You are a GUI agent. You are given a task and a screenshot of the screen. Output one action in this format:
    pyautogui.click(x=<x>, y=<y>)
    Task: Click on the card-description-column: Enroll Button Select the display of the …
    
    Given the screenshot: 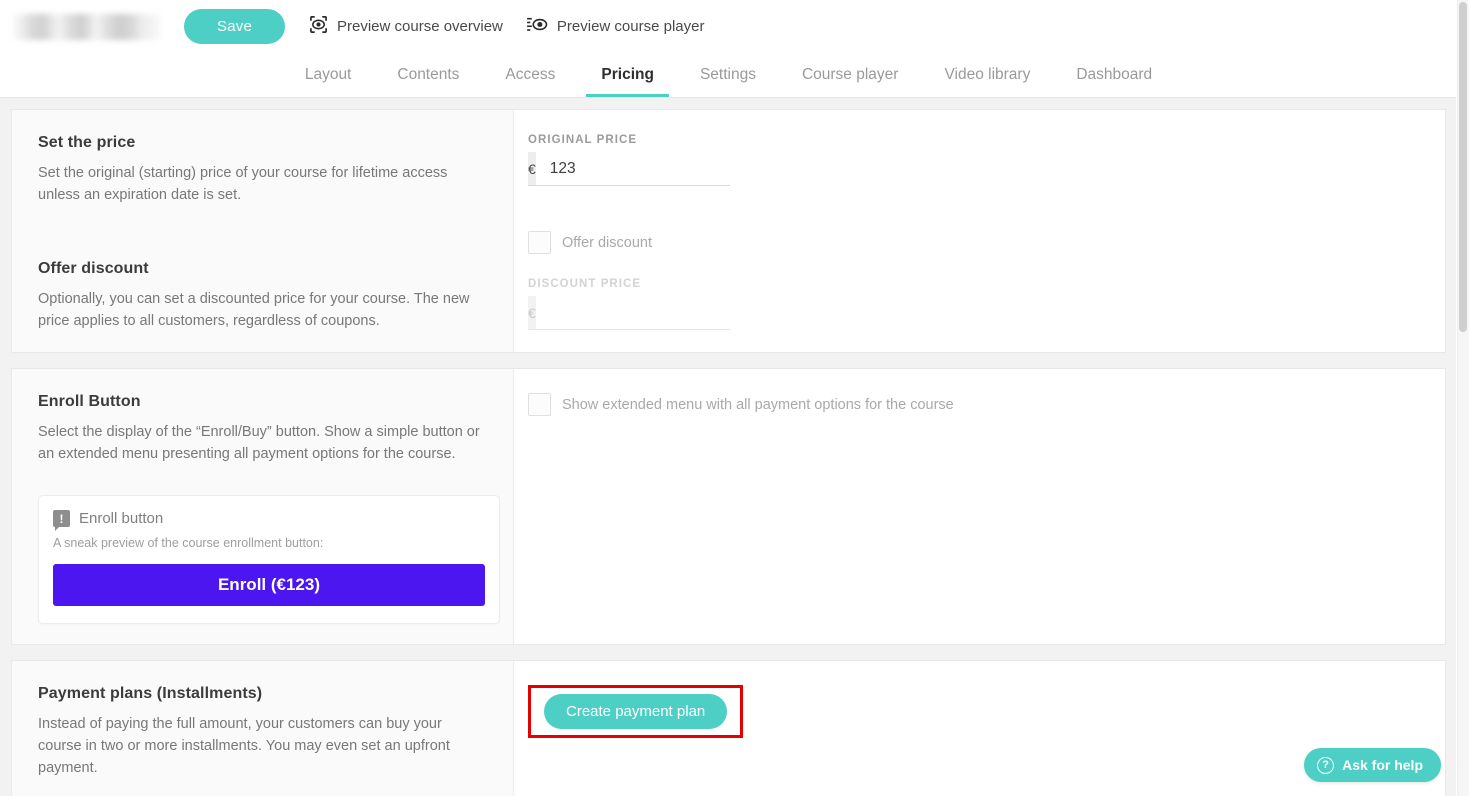 What is the action you would take?
    pyautogui.click(x=263, y=507)
    